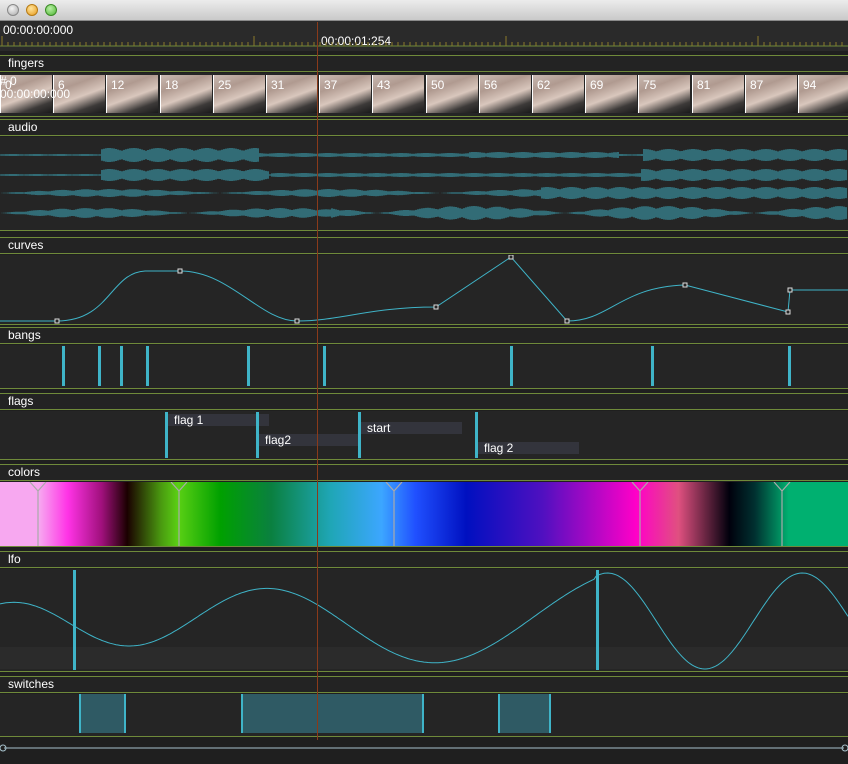 The image size is (848, 764). Describe the element at coordinates (331, 85) in the screenshot. I see `frame-number-label: 37` at that location.